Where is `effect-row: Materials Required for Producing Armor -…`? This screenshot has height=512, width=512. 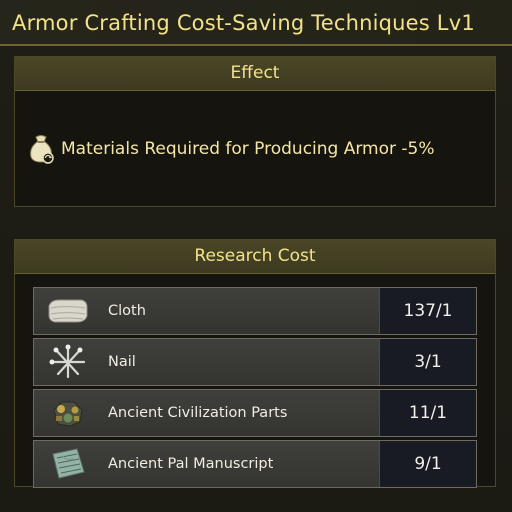 effect-row: Materials Required for Producing Armor -… is located at coordinates (231, 149).